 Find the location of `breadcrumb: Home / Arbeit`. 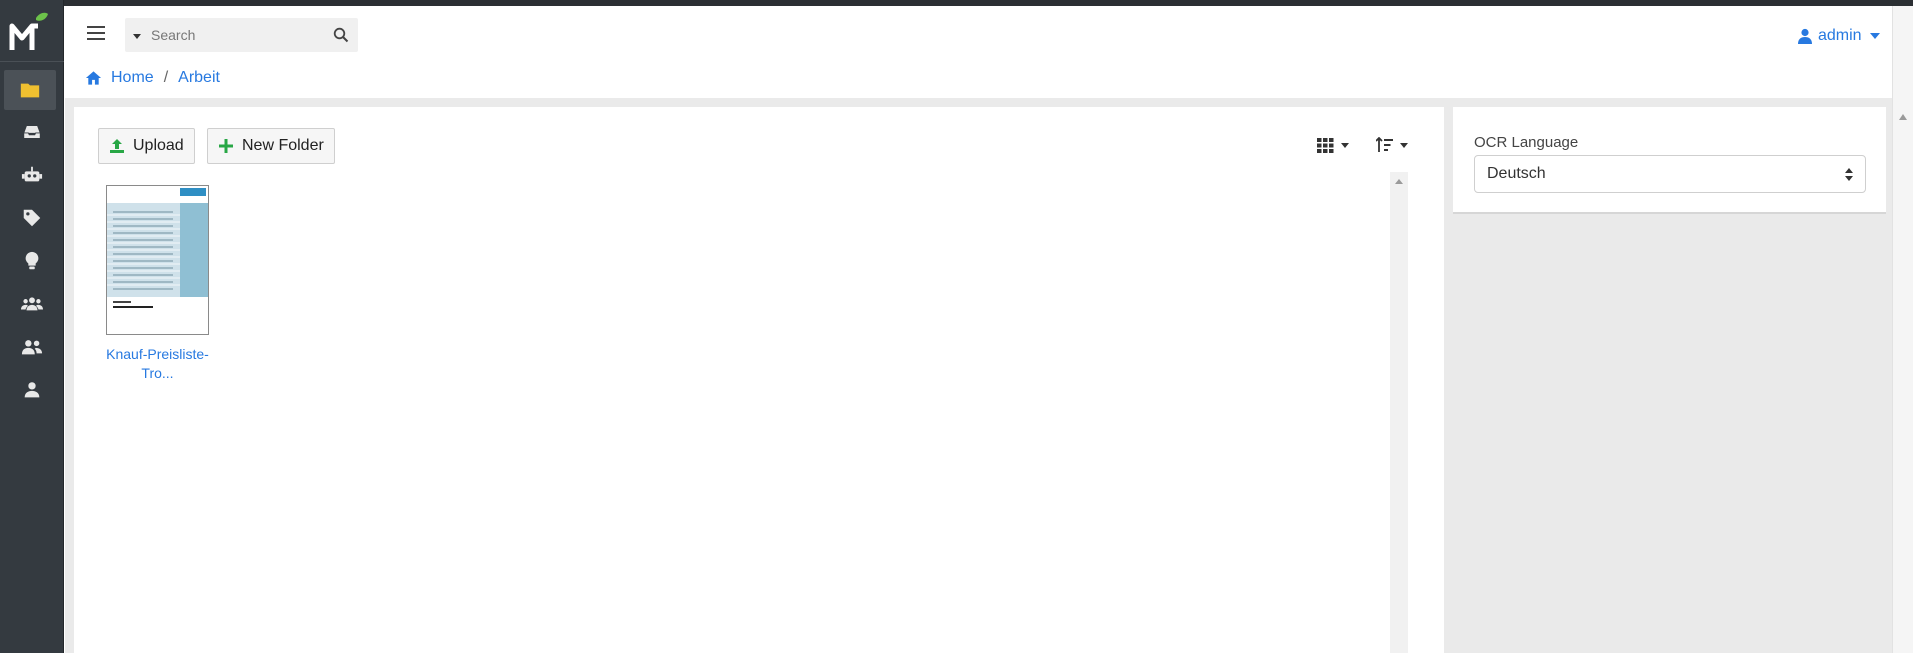

breadcrumb: Home / Arbeit is located at coordinates (152, 78).